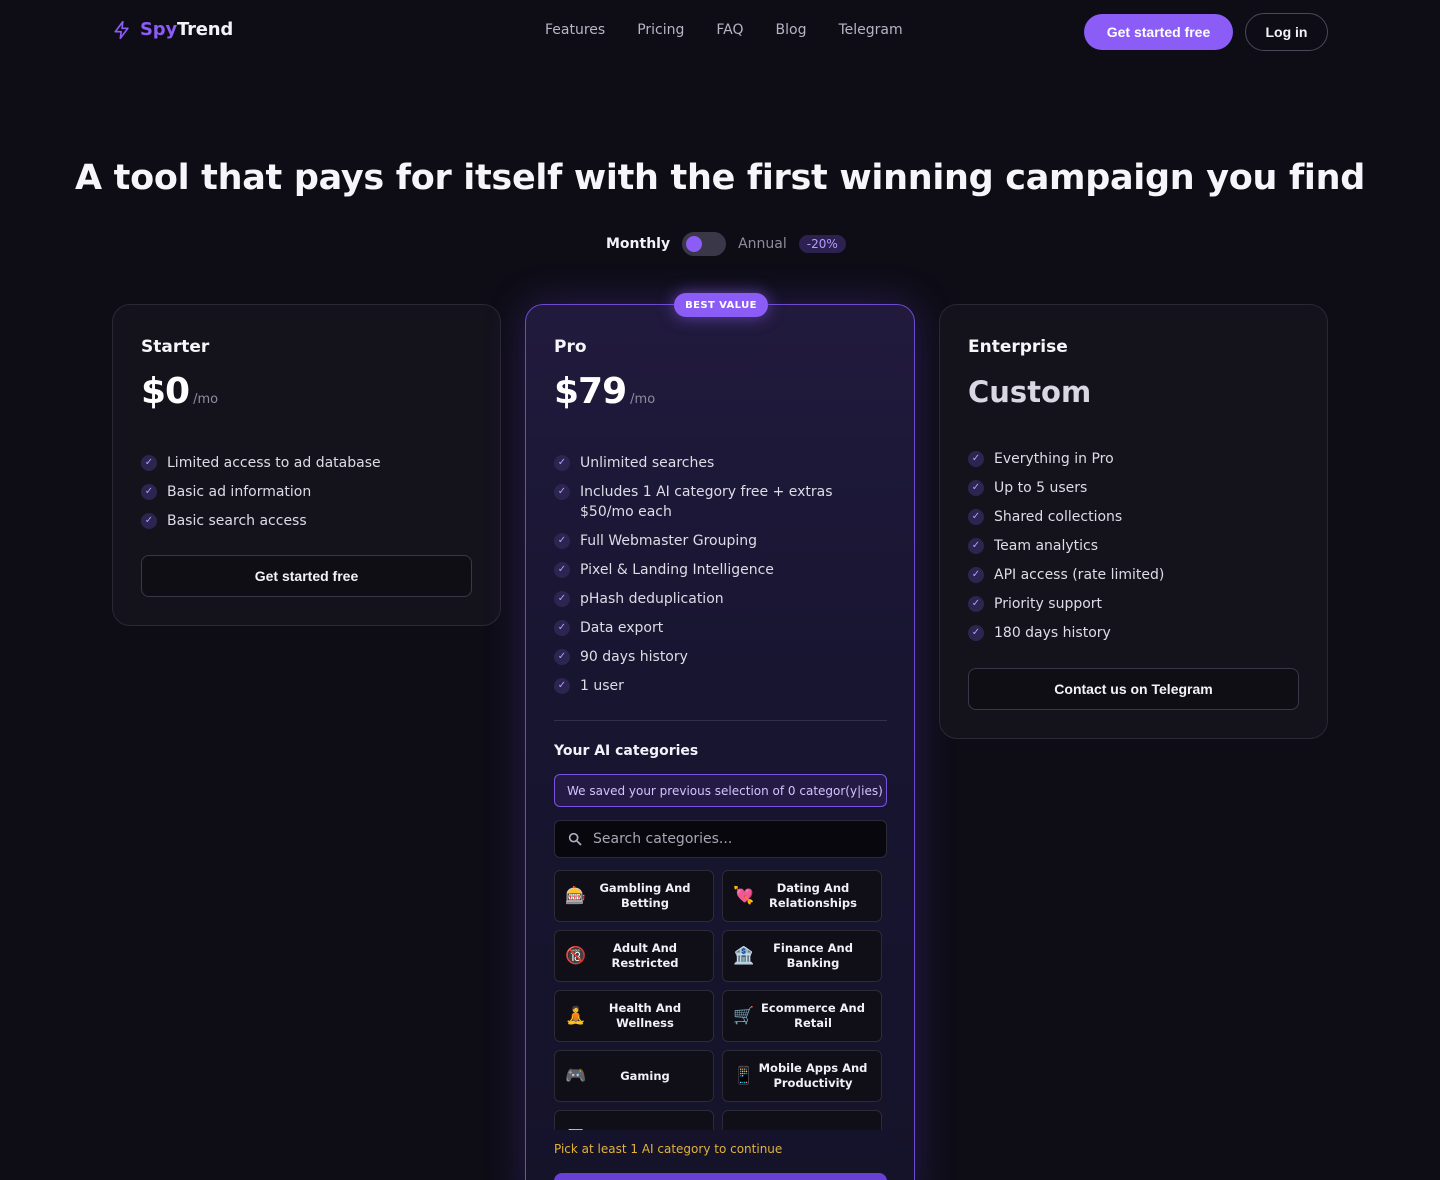 The height and width of the screenshot is (1180, 1440). I want to click on category-ecommerce: 🛒 Ecommerce And Retail, so click(802, 1016).